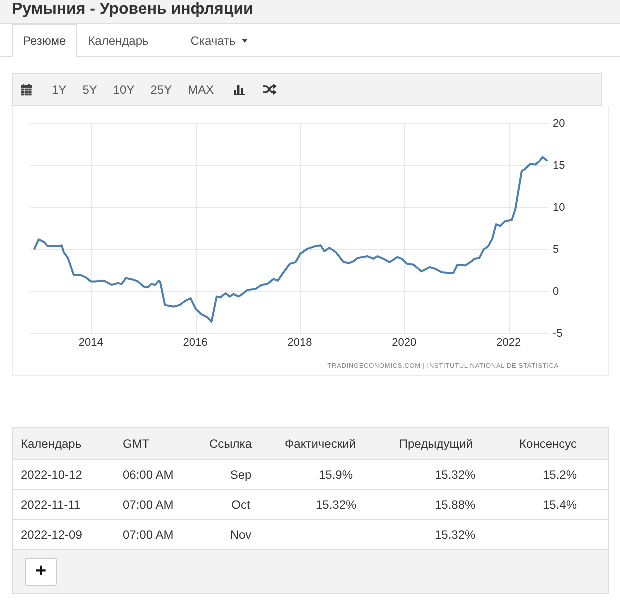  I want to click on dropdown-tab: Скачать, so click(219, 40).